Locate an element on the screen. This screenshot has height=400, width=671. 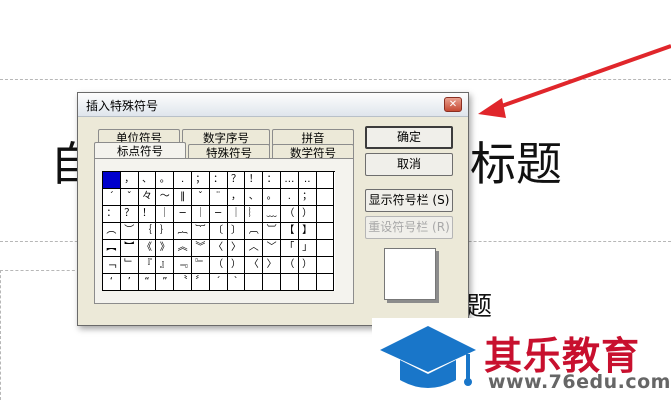
arrow-shaft is located at coordinates (583, 77).